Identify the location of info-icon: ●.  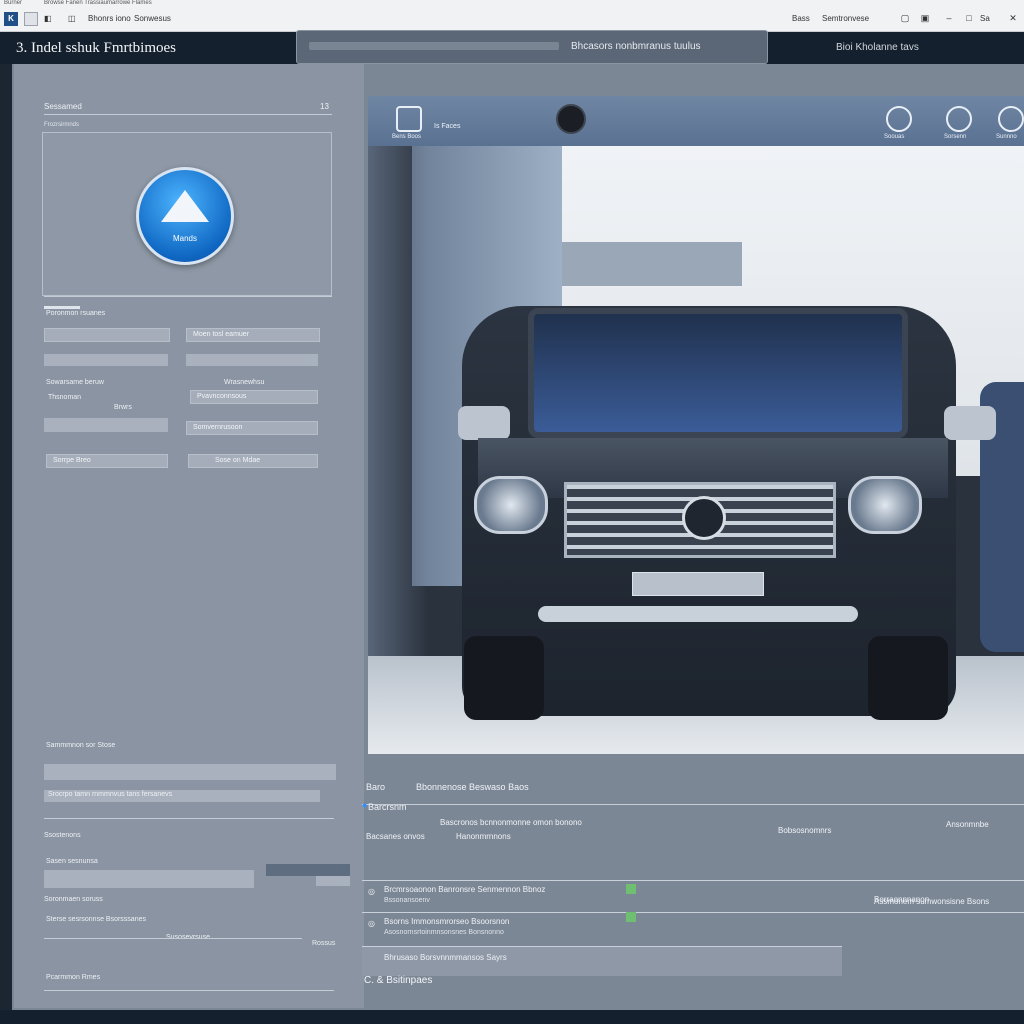
(364, 805).